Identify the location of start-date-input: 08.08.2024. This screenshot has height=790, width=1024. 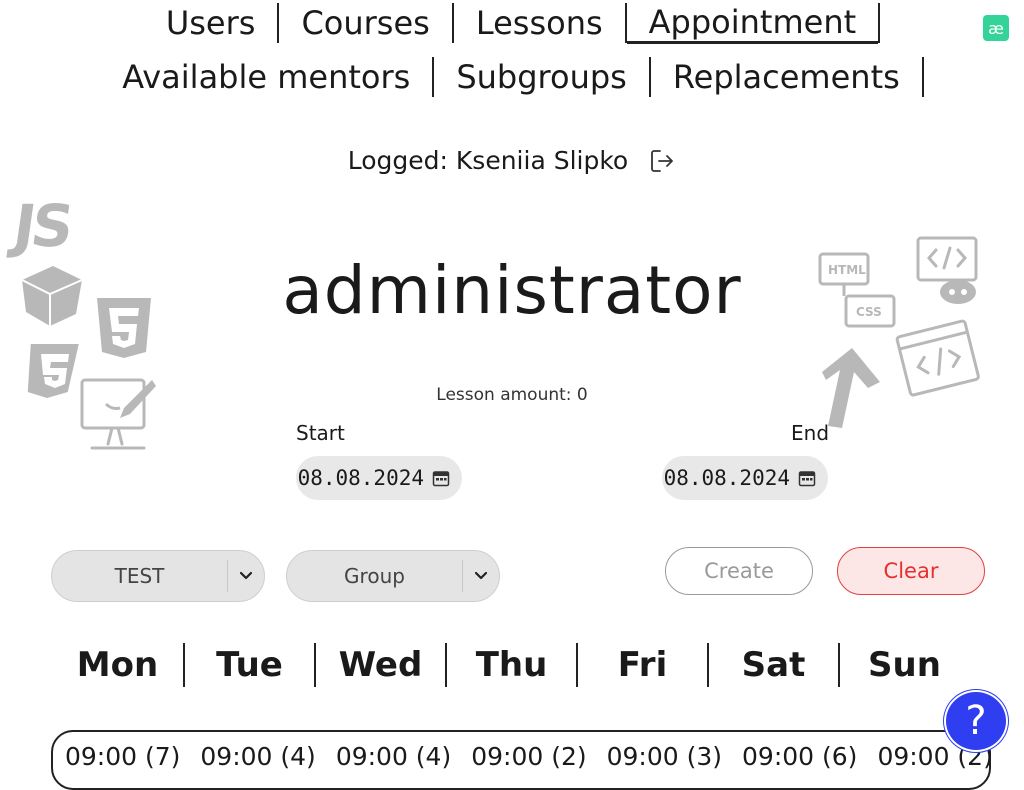
(379, 478).